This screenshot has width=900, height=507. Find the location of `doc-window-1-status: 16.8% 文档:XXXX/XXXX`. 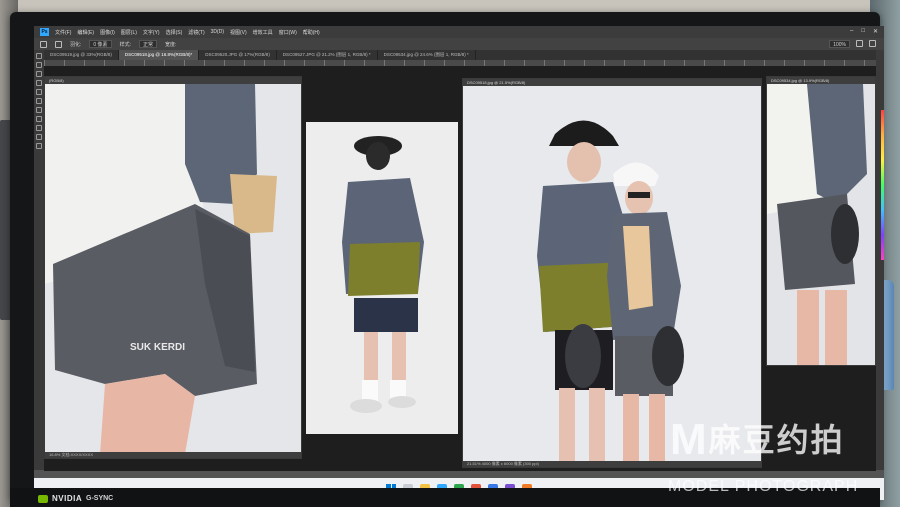

doc-window-1-status: 16.8% 文档:XXXX/XXXX is located at coordinates (173, 455).